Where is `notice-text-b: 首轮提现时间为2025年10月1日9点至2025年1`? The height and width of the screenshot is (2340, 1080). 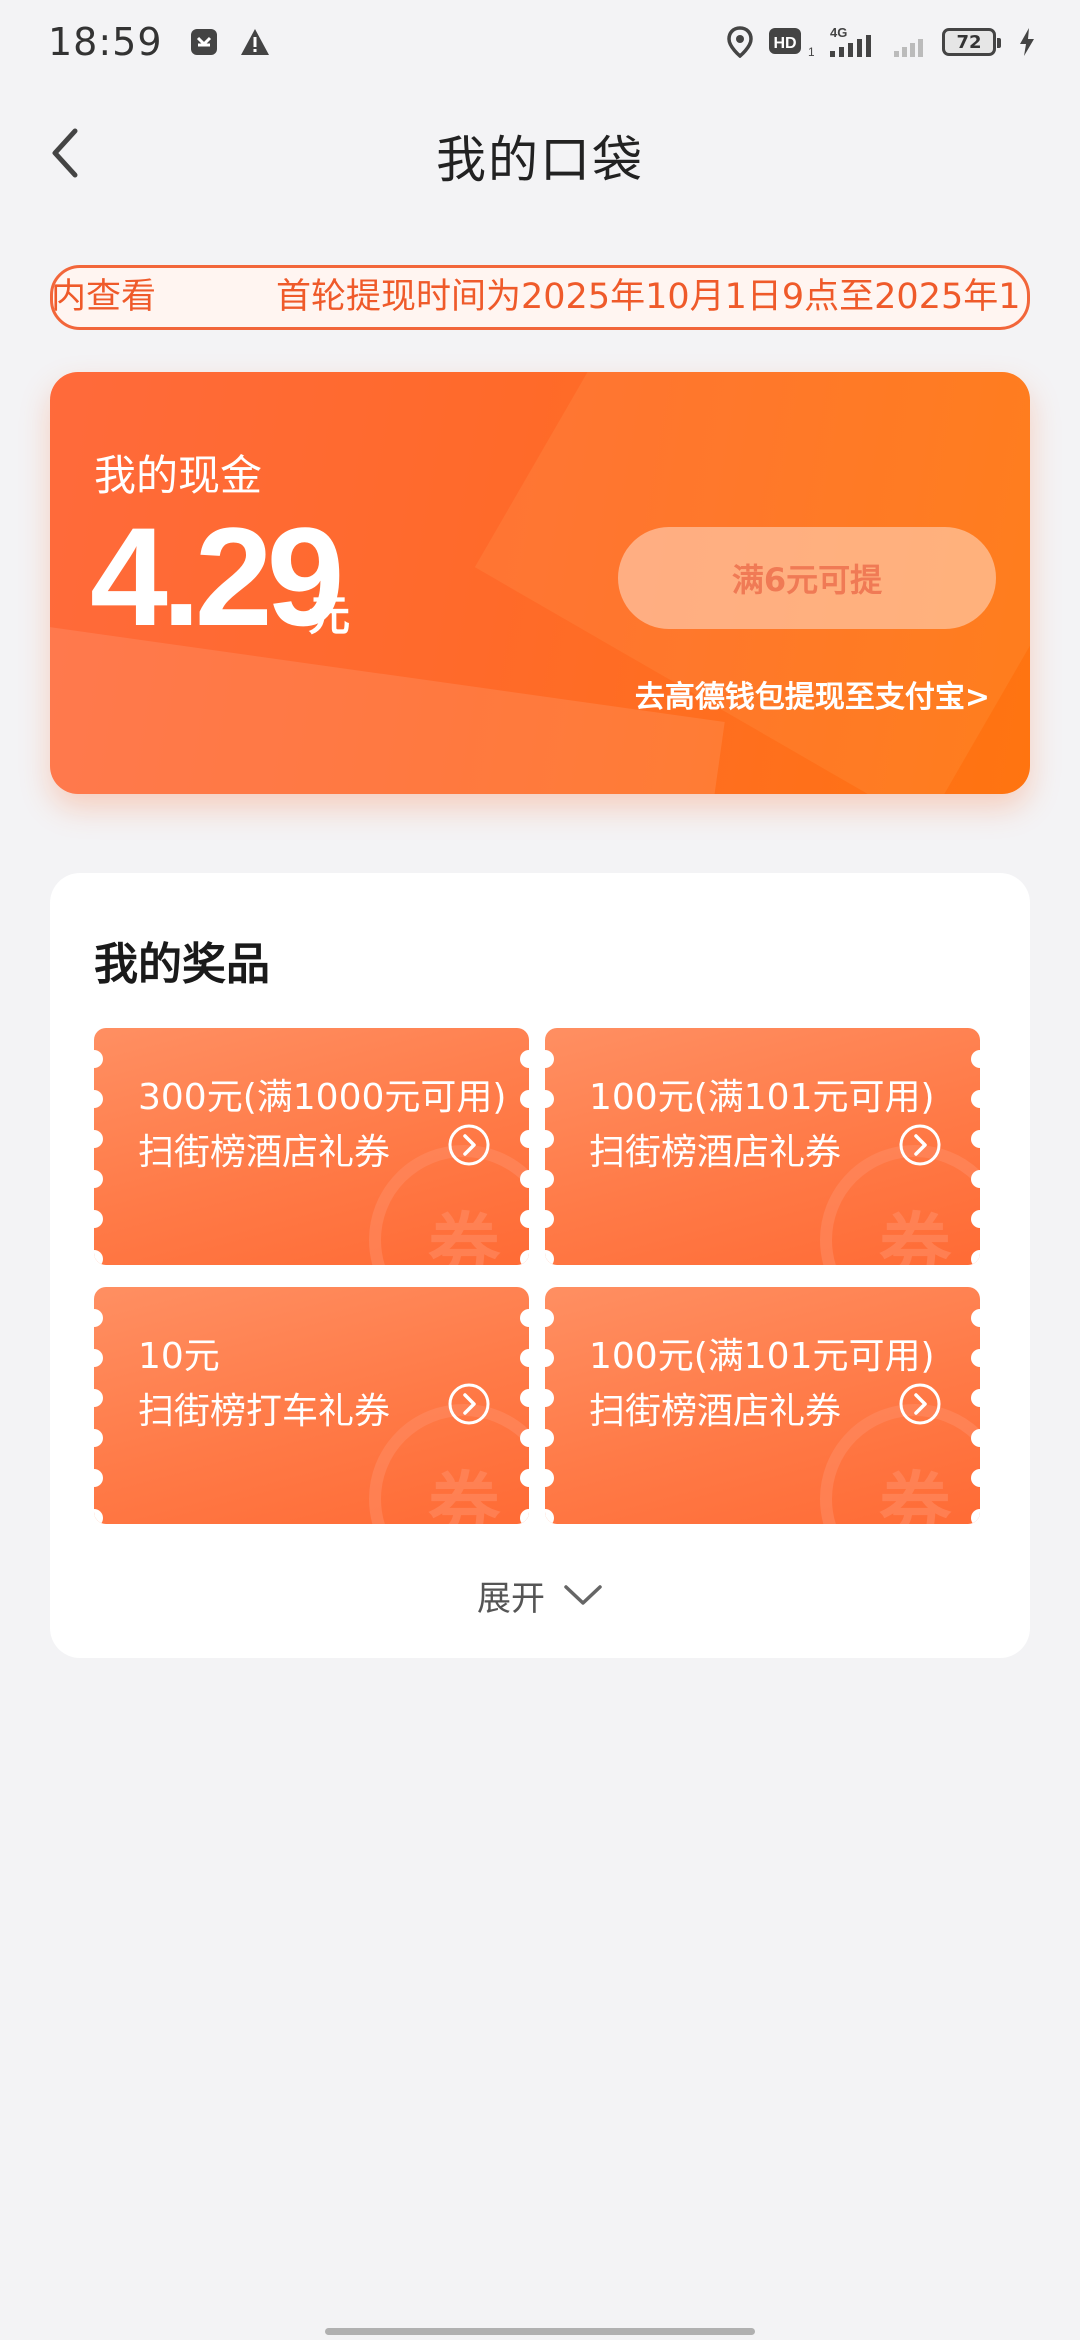
notice-text-b: 首轮提现时间为2025年10月1日9点至2025年1 is located at coordinates (648, 297).